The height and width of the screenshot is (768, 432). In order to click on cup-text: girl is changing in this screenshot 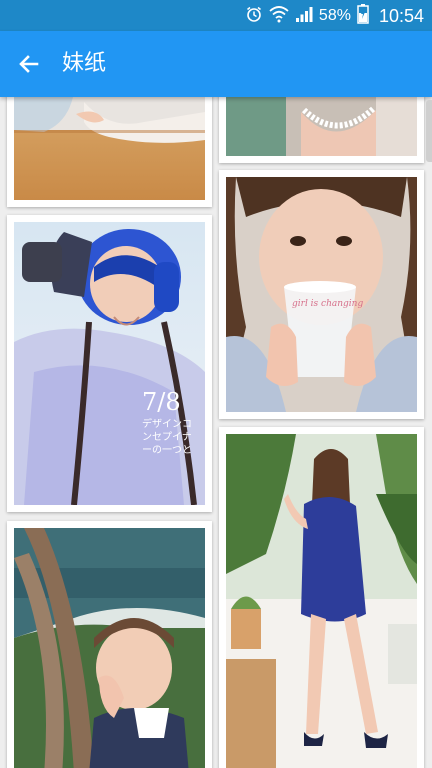, I will do `click(328, 304)`.